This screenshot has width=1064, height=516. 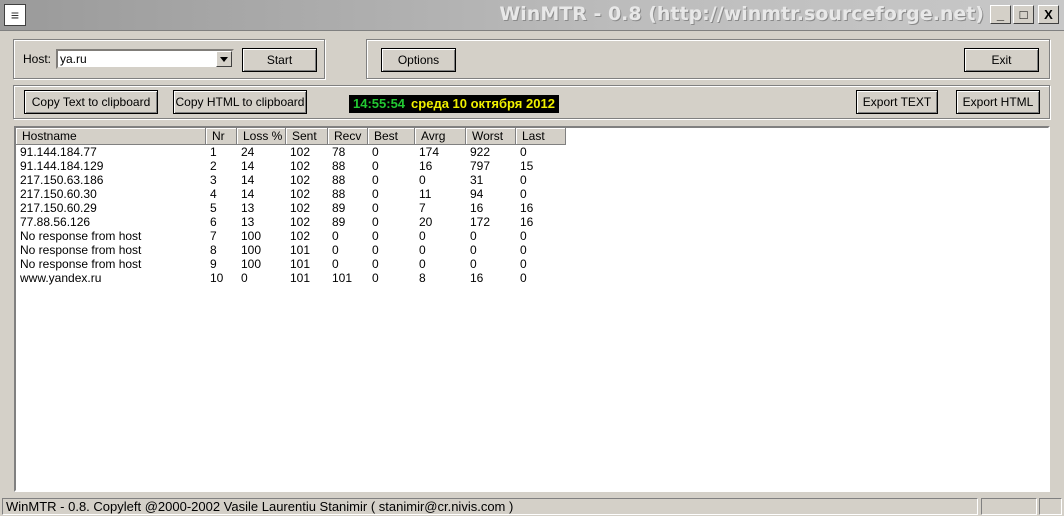 I want to click on table-row: www.yandex.ru 10 0 101 101 0 8 16 0, so click(x=532, y=278).